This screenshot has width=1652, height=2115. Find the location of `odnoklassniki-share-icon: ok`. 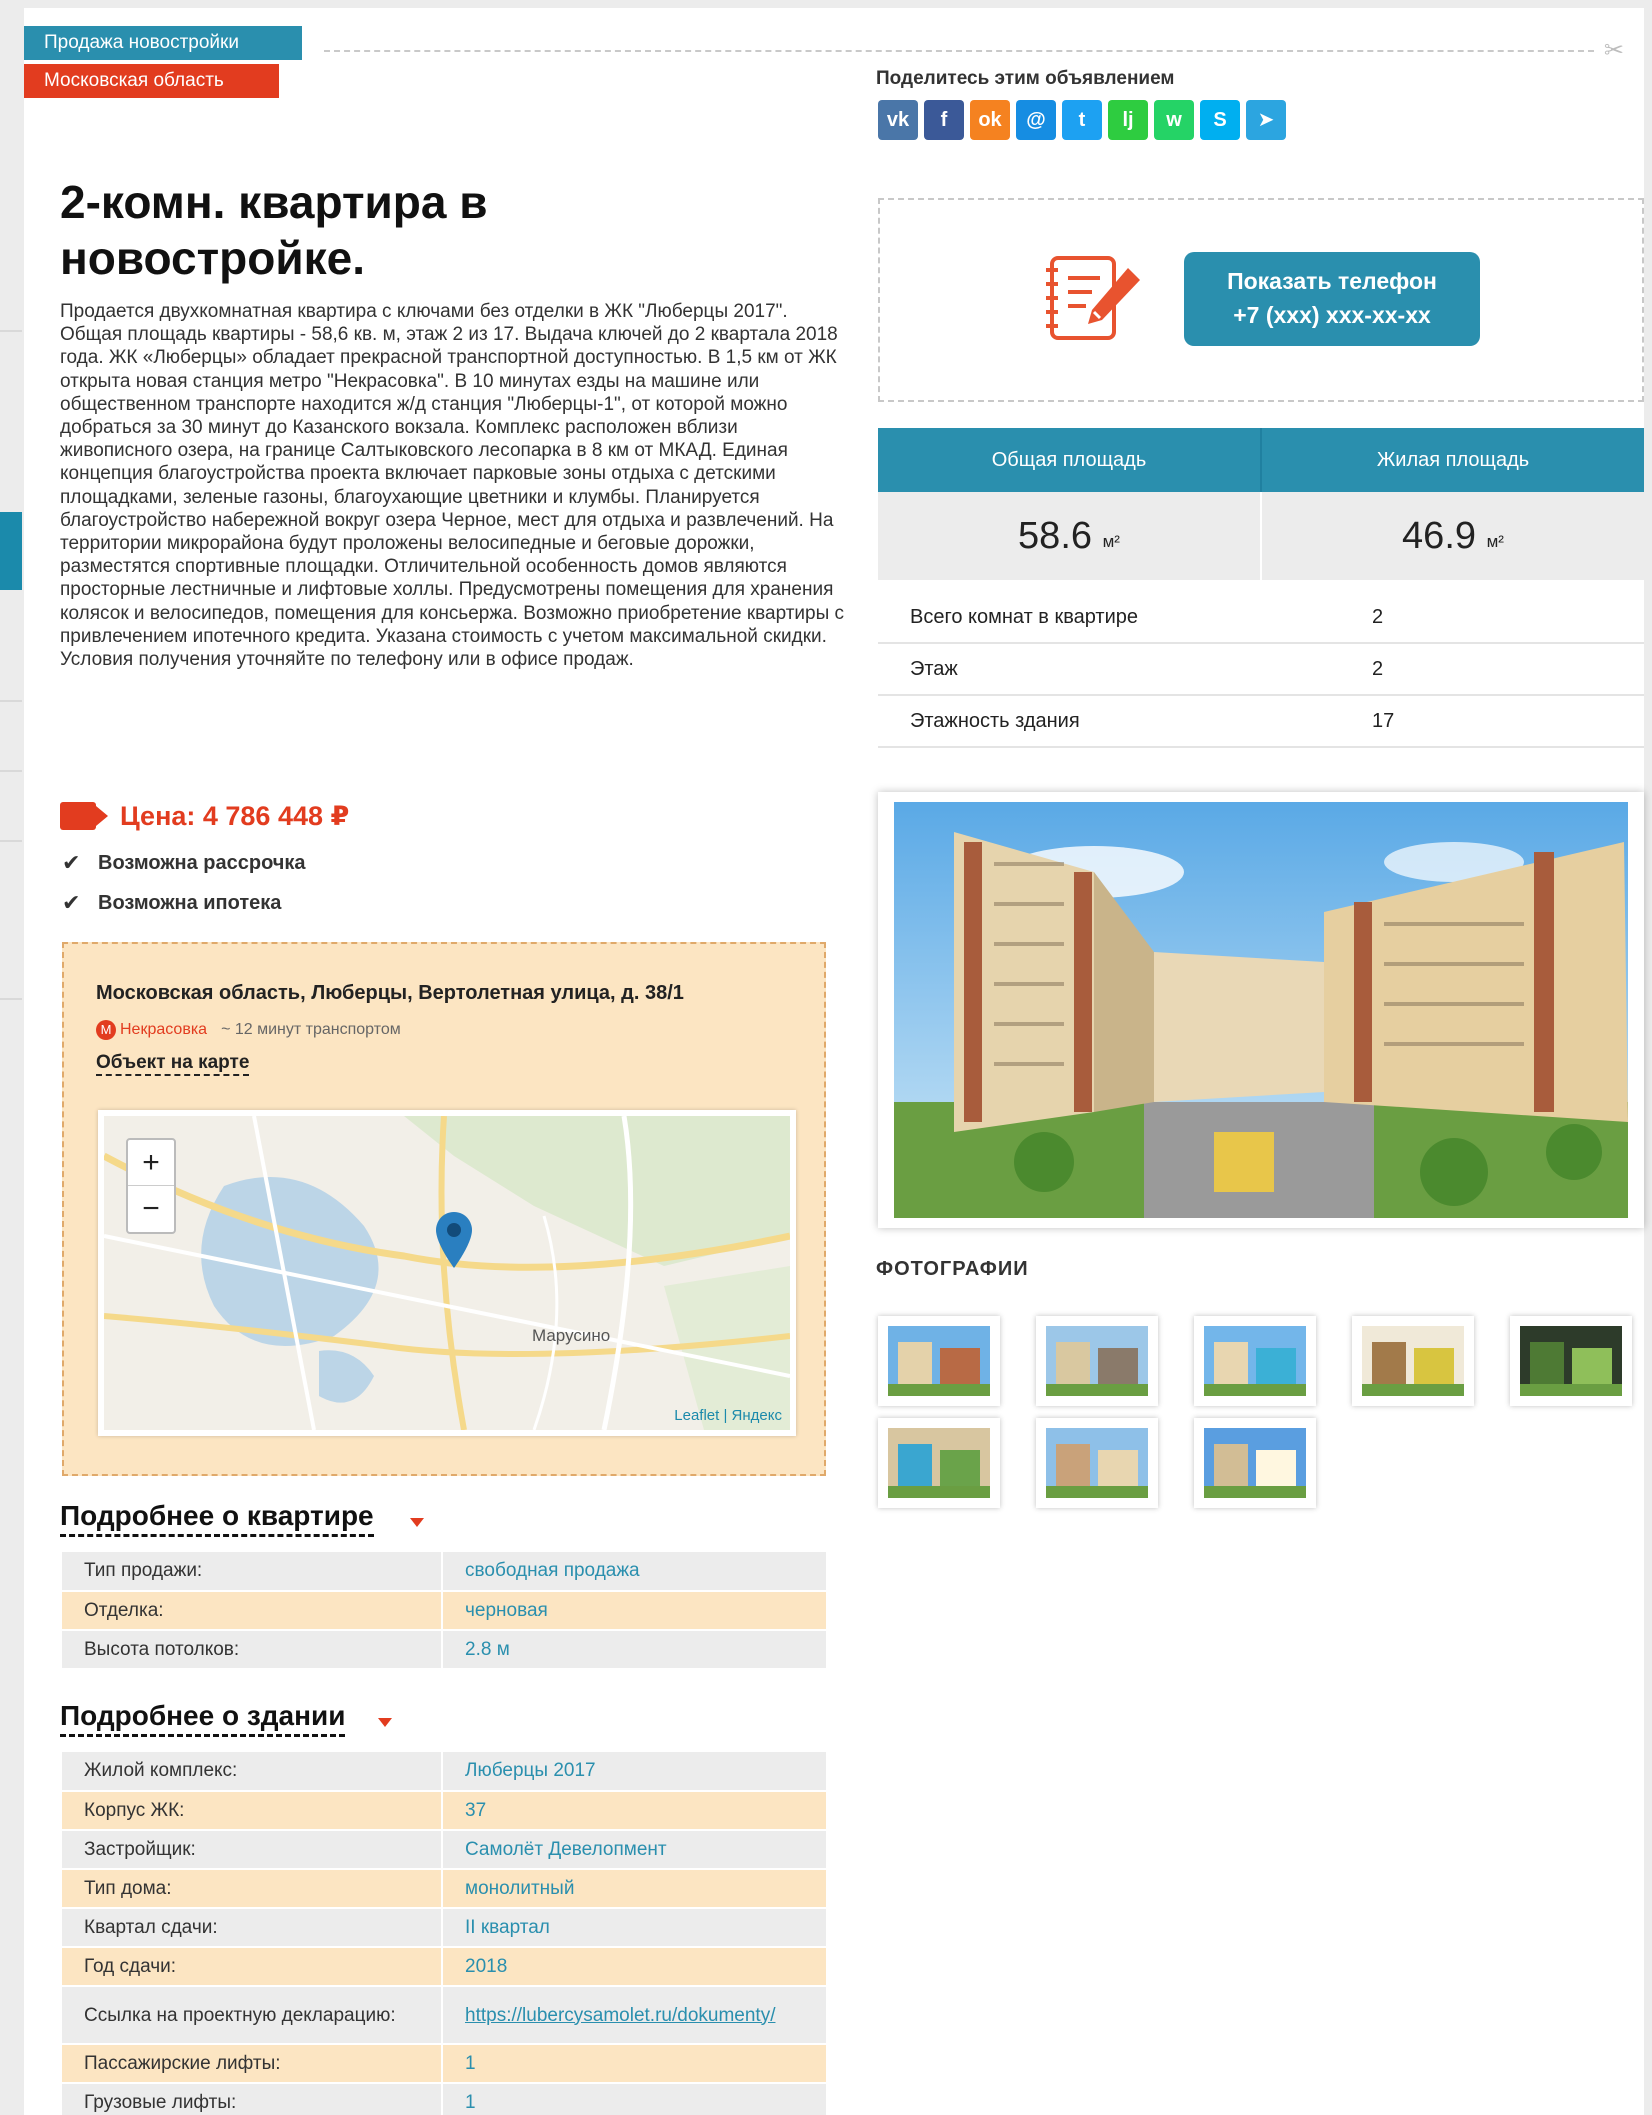

odnoklassniki-share-icon: ok is located at coordinates (990, 120).